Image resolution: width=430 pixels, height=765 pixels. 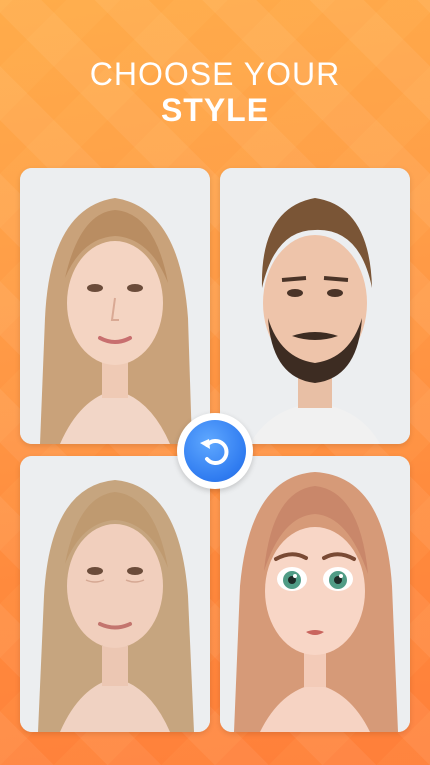 I want to click on headline-line-2: STYLE, so click(x=215, y=110).